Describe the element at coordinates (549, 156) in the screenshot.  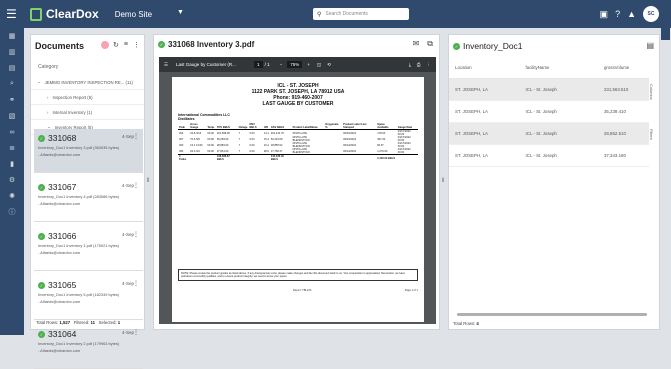
I see `table-row: ST. JOSEPH, LA ICL - St. Joseph 37,343.180` at that location.